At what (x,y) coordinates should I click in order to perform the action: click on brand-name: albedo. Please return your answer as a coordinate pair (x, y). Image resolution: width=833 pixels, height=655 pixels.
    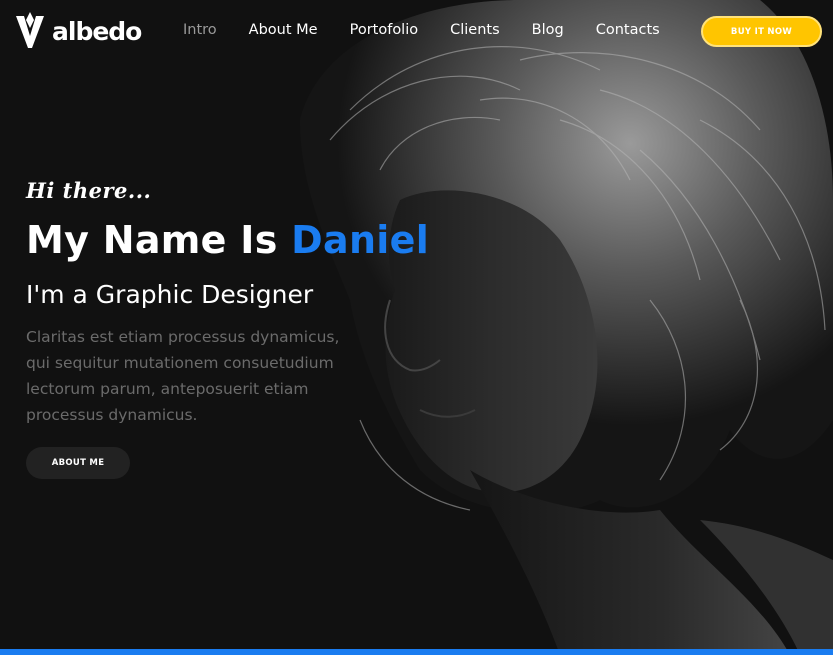
    Looking at the image, I should click on (97, 31).